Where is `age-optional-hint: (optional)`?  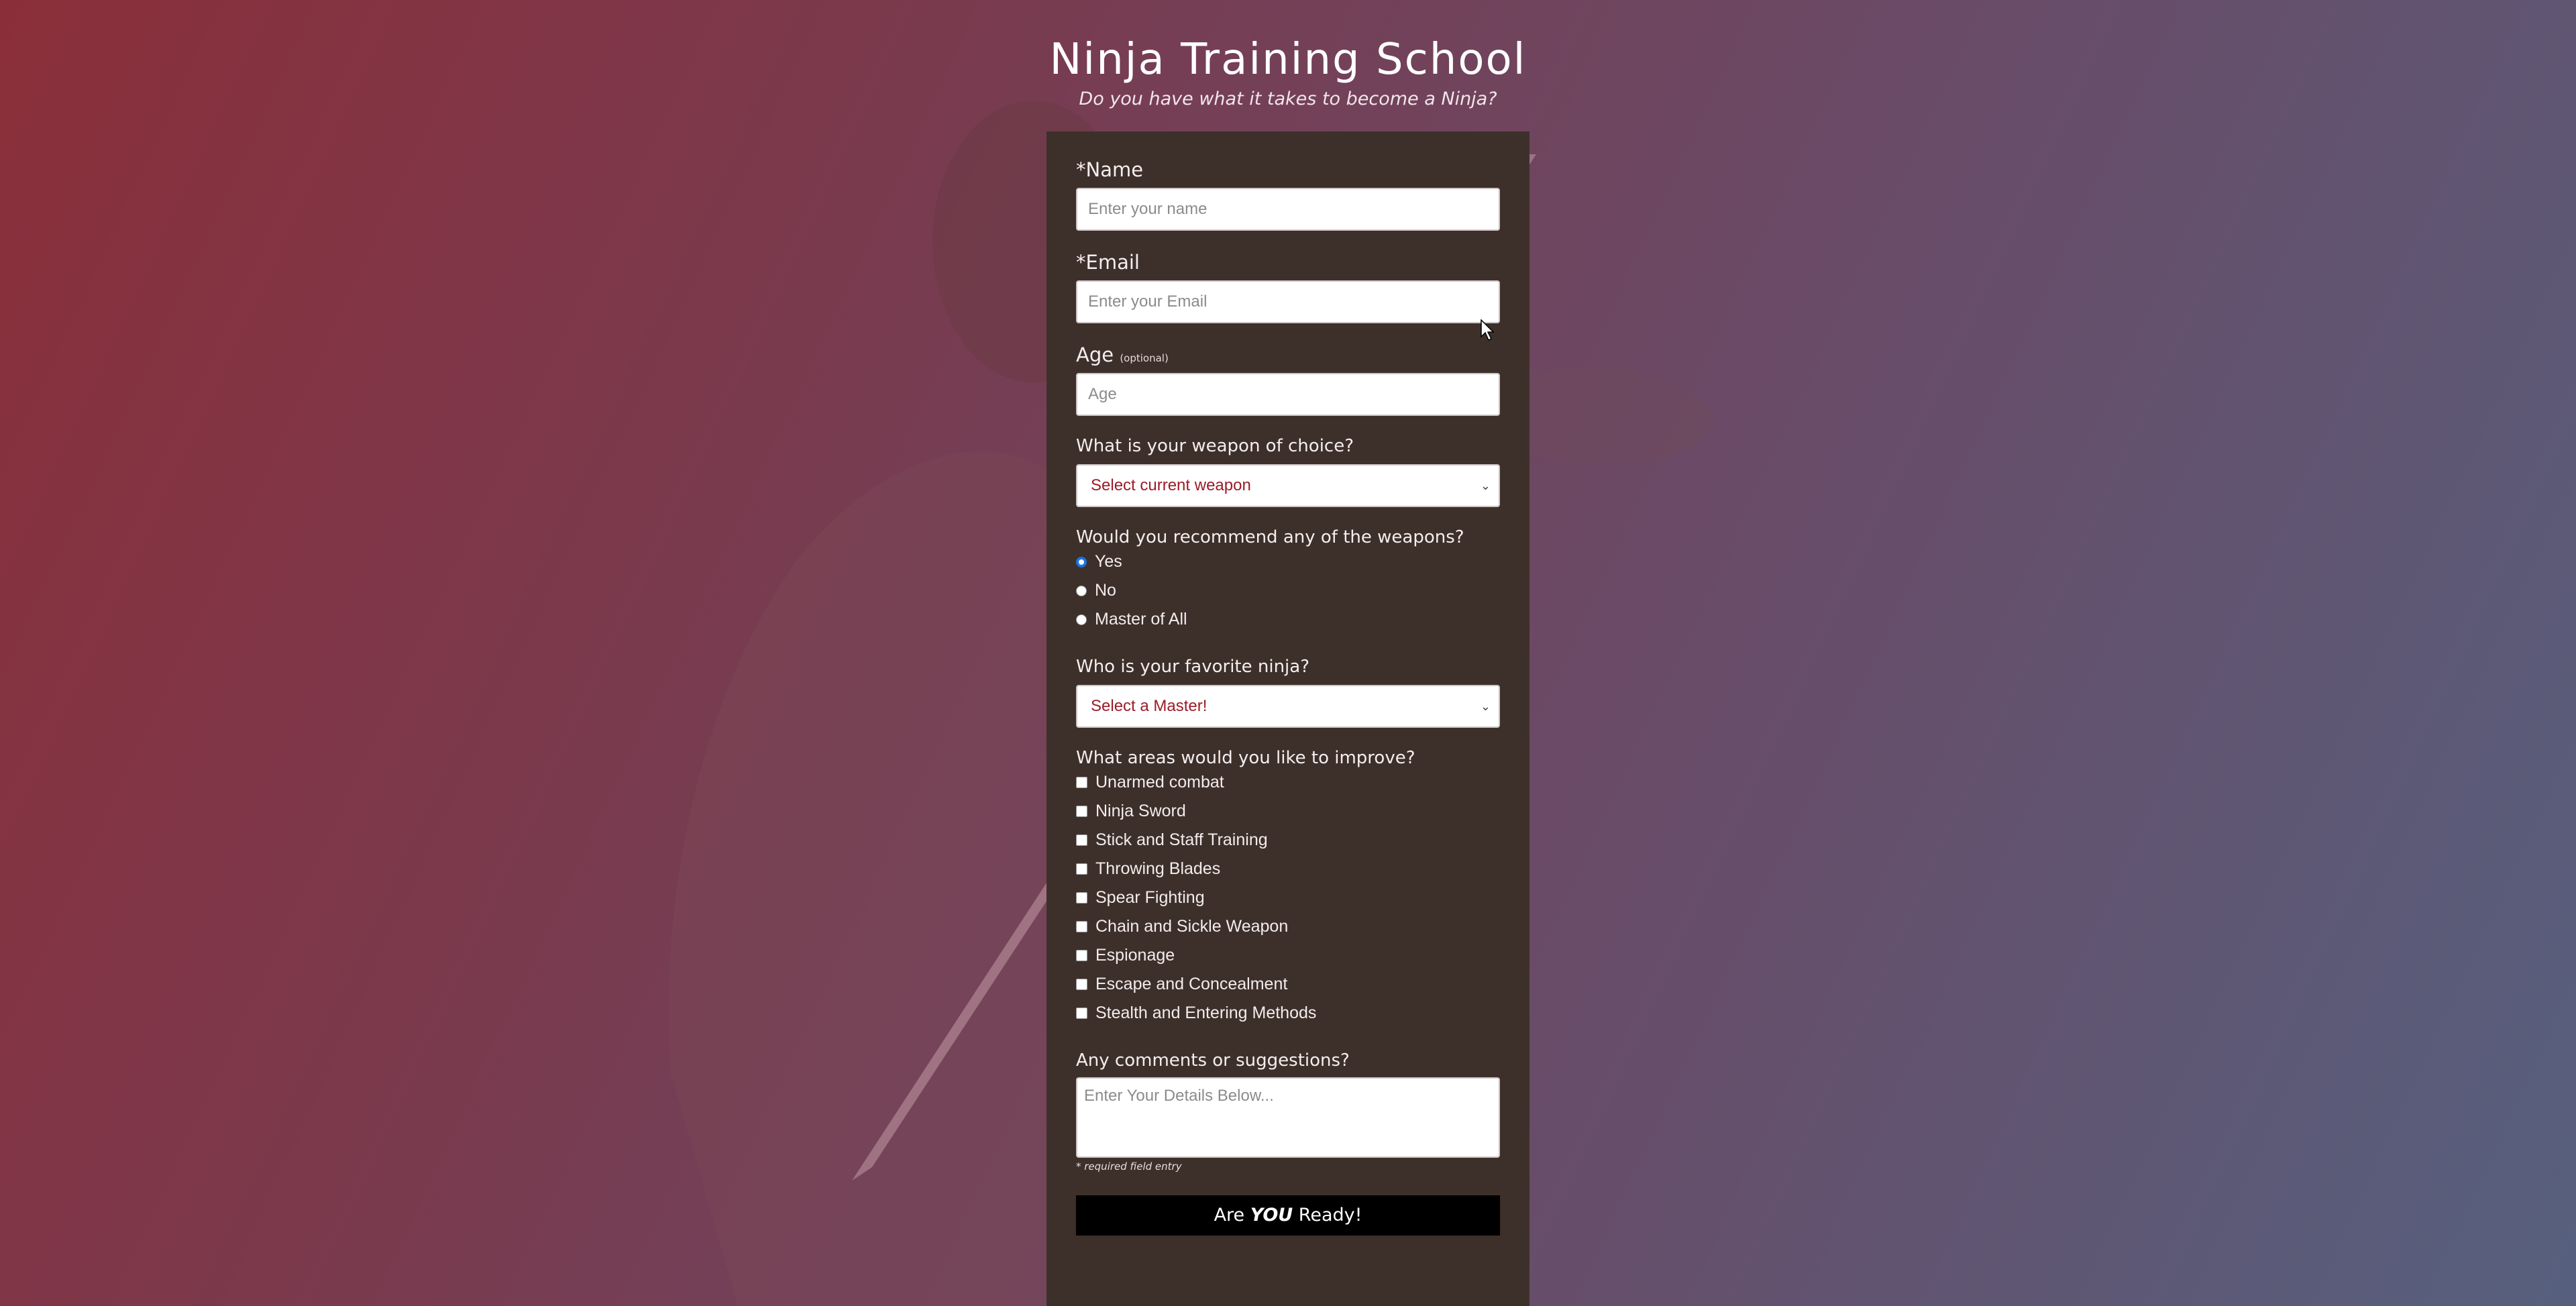
age-optional-hint: (optional) is located at coordinates (1144, 358).